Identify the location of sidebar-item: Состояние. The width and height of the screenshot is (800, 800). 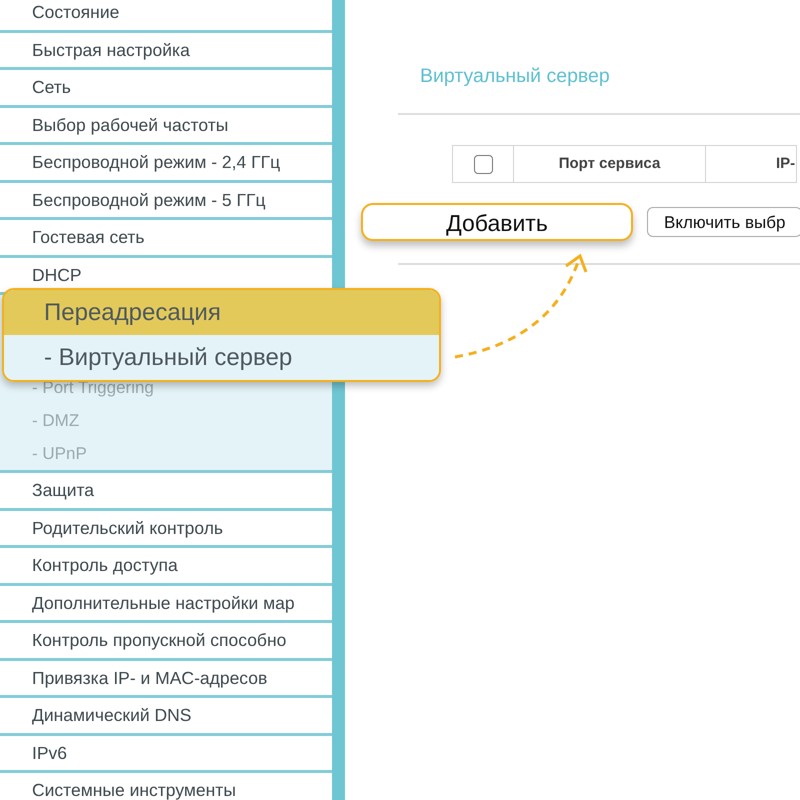
(166, 16).